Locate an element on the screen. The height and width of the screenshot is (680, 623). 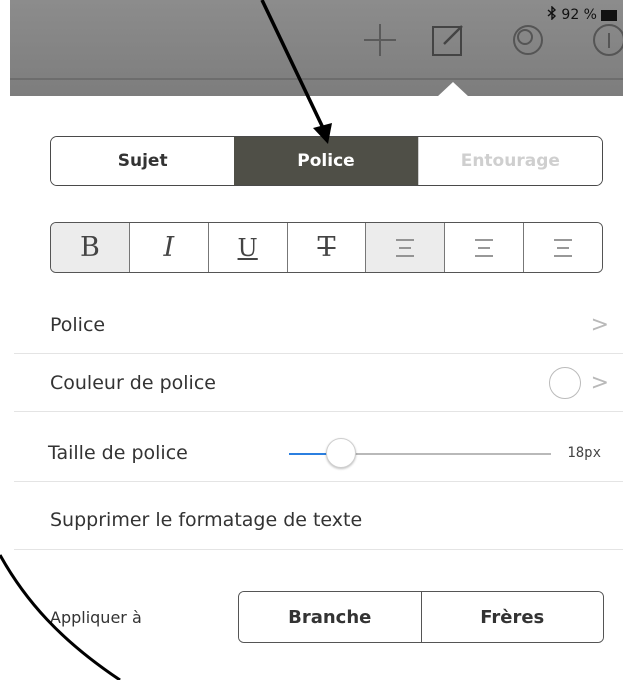
align-center-icon is located at coordinates (484, 247).